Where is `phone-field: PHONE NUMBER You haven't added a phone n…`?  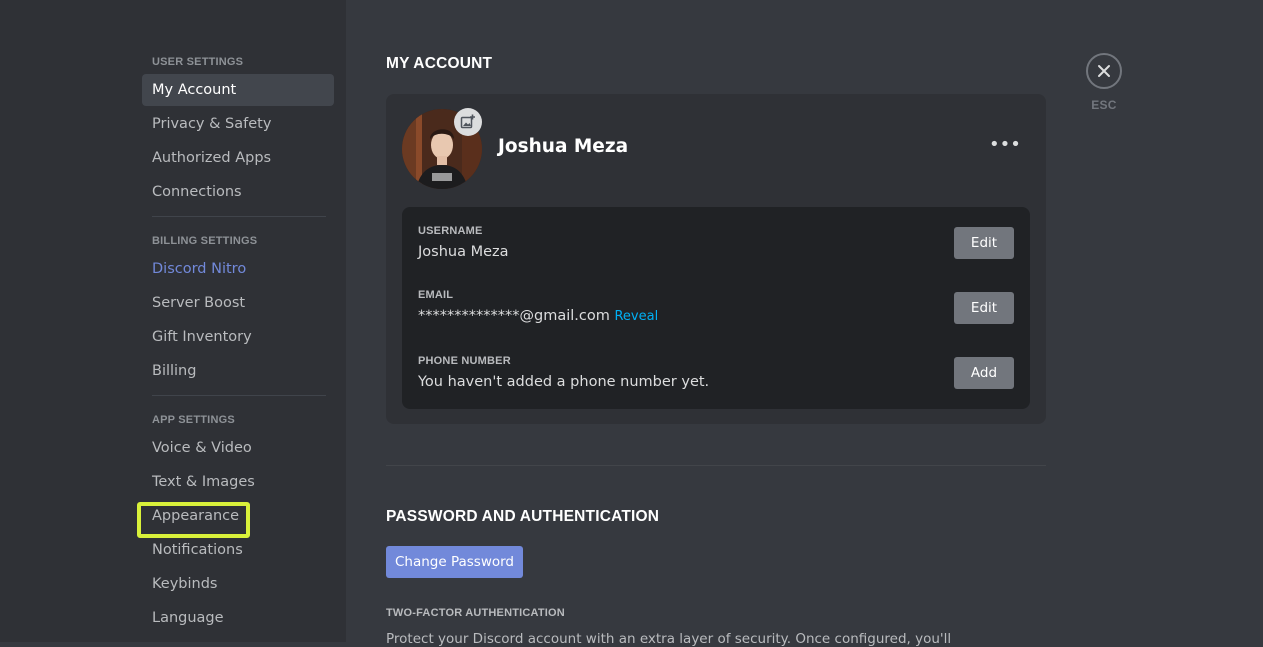
phone-field: PHONE NUMBER You haven't added a phone n… is located at coordinates (563, 372).